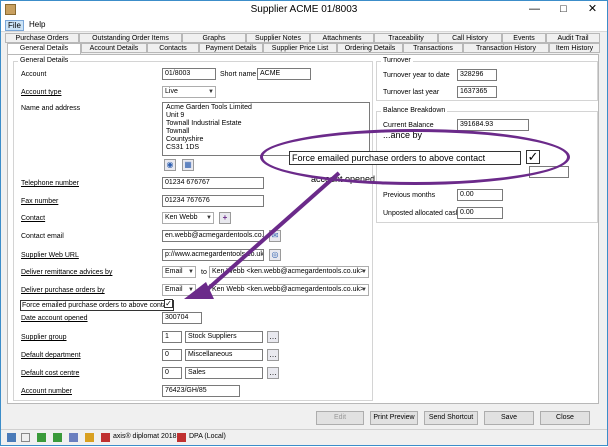 The image size is (608, 447). I want to click on send-shortcut-button: Send Shortcut, so click(451, 418).